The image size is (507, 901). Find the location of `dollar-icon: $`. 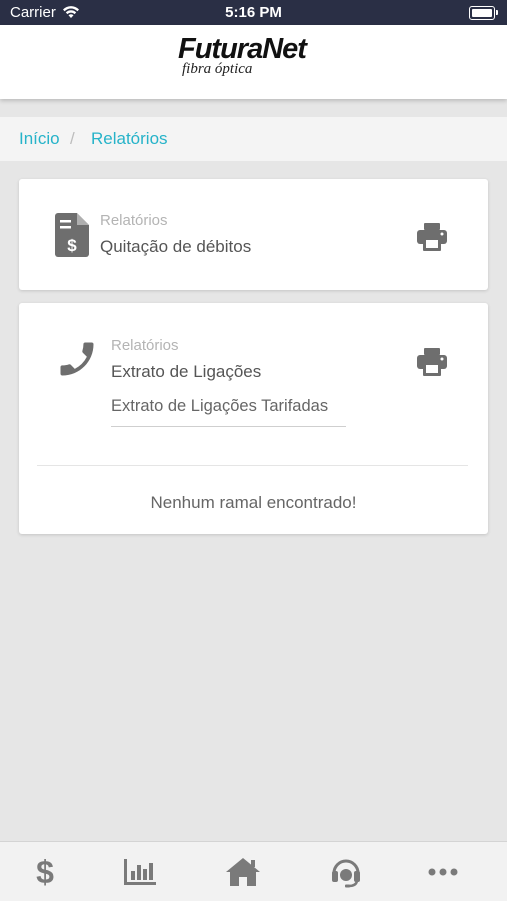

dollar-icon: $ is located at coordinates (45, 872).